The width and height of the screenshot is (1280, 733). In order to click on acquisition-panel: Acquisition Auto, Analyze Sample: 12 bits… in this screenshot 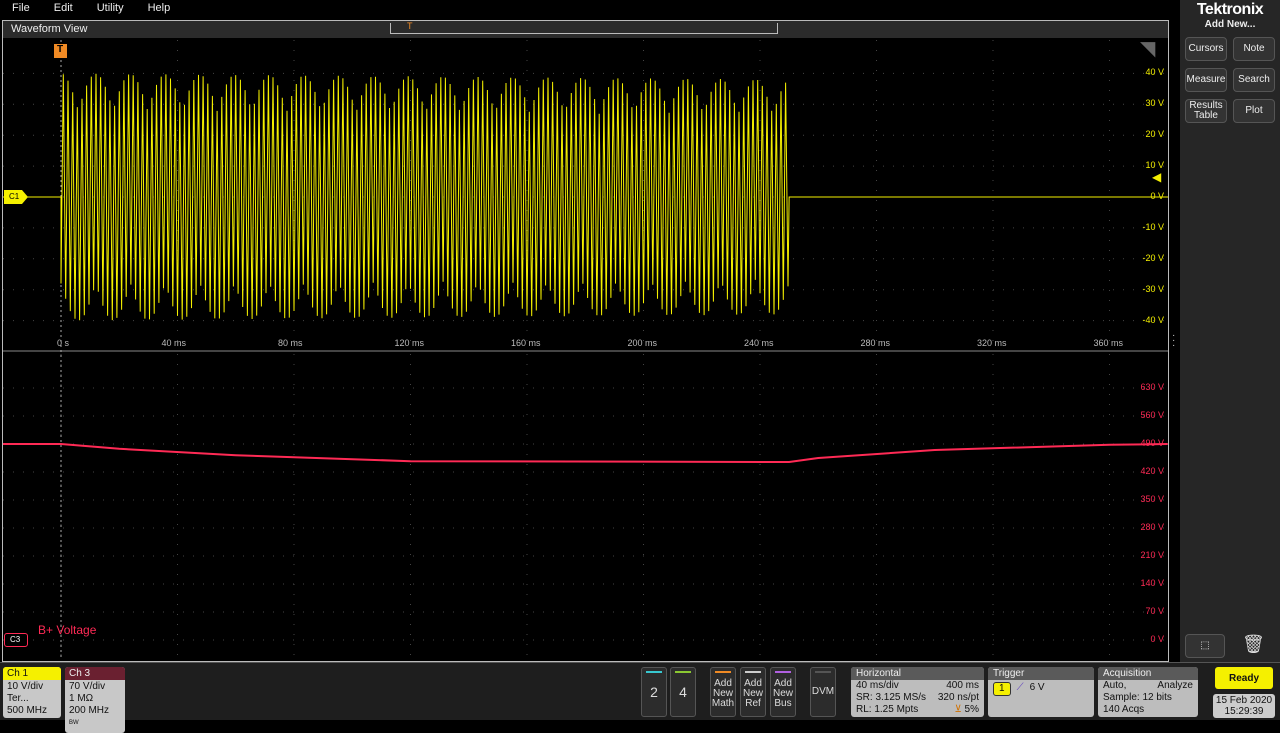, I will do `click(1148, 692)`.